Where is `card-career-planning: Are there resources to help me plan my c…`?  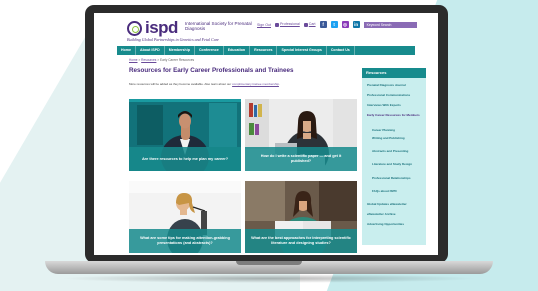
card-career-planning: Are there resources to help me plan my c… is located at coordinates (185, 135).